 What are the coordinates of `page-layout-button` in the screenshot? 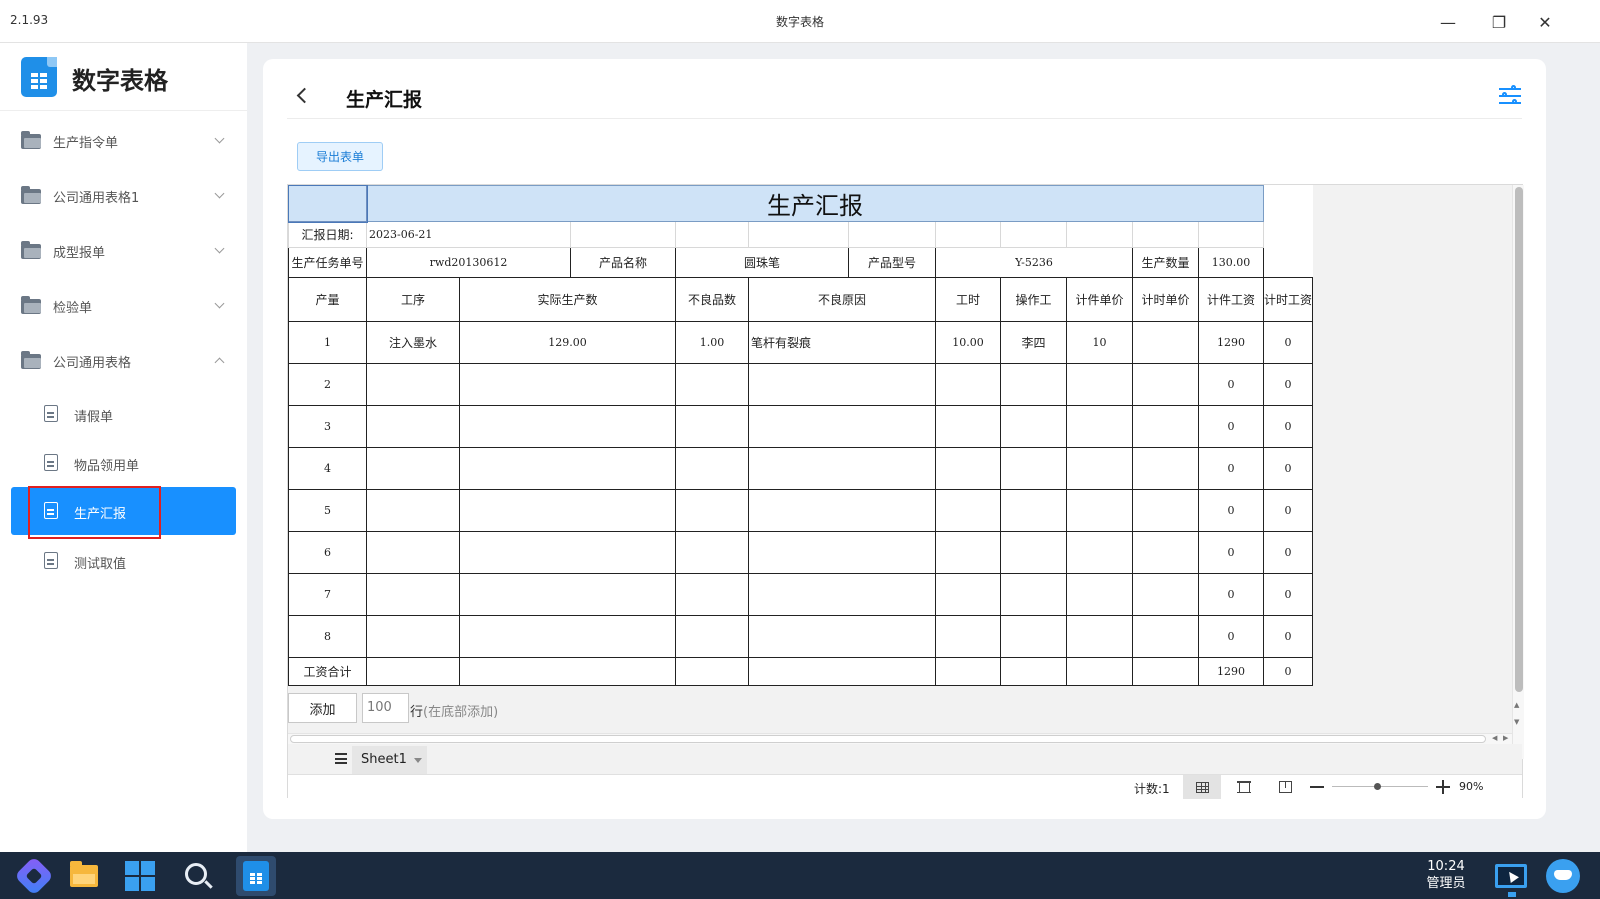 It's located at (1244, 787).